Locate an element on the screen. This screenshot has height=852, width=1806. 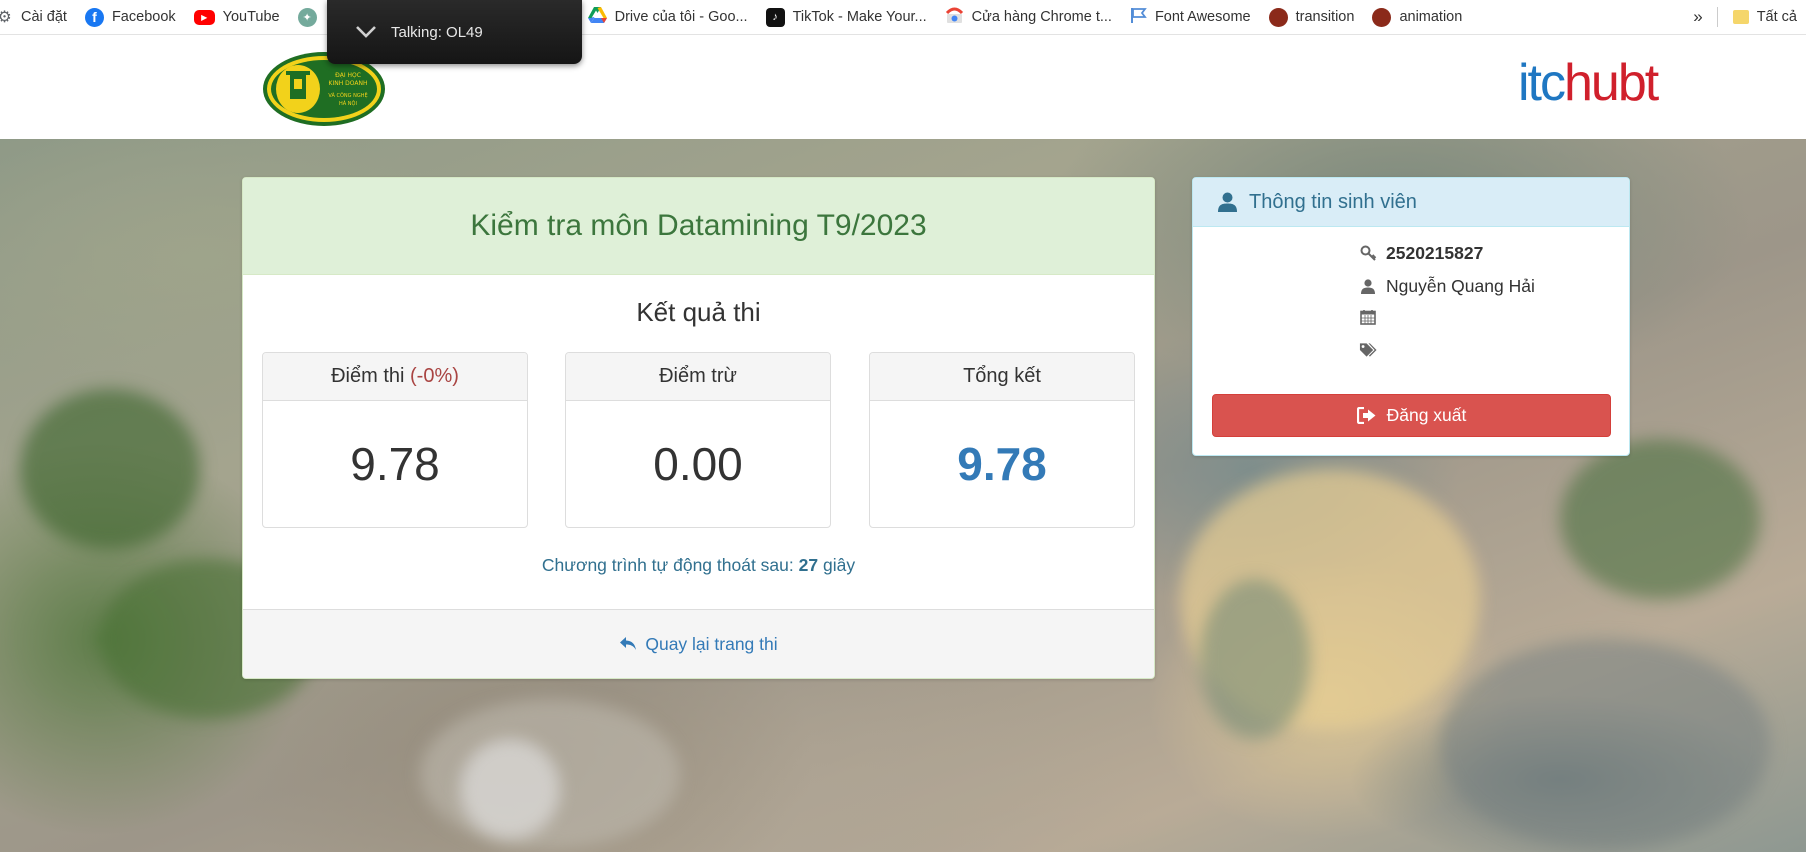
facebook-icon: f is located at coordinates (94, 17).